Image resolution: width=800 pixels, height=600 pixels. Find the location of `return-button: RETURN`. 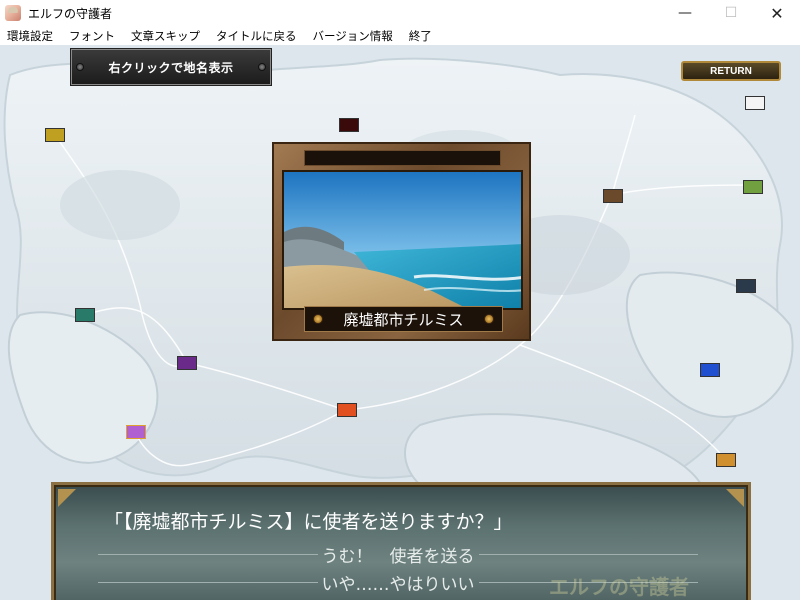

return-button: RETURN is located at coordinates (731, 71).